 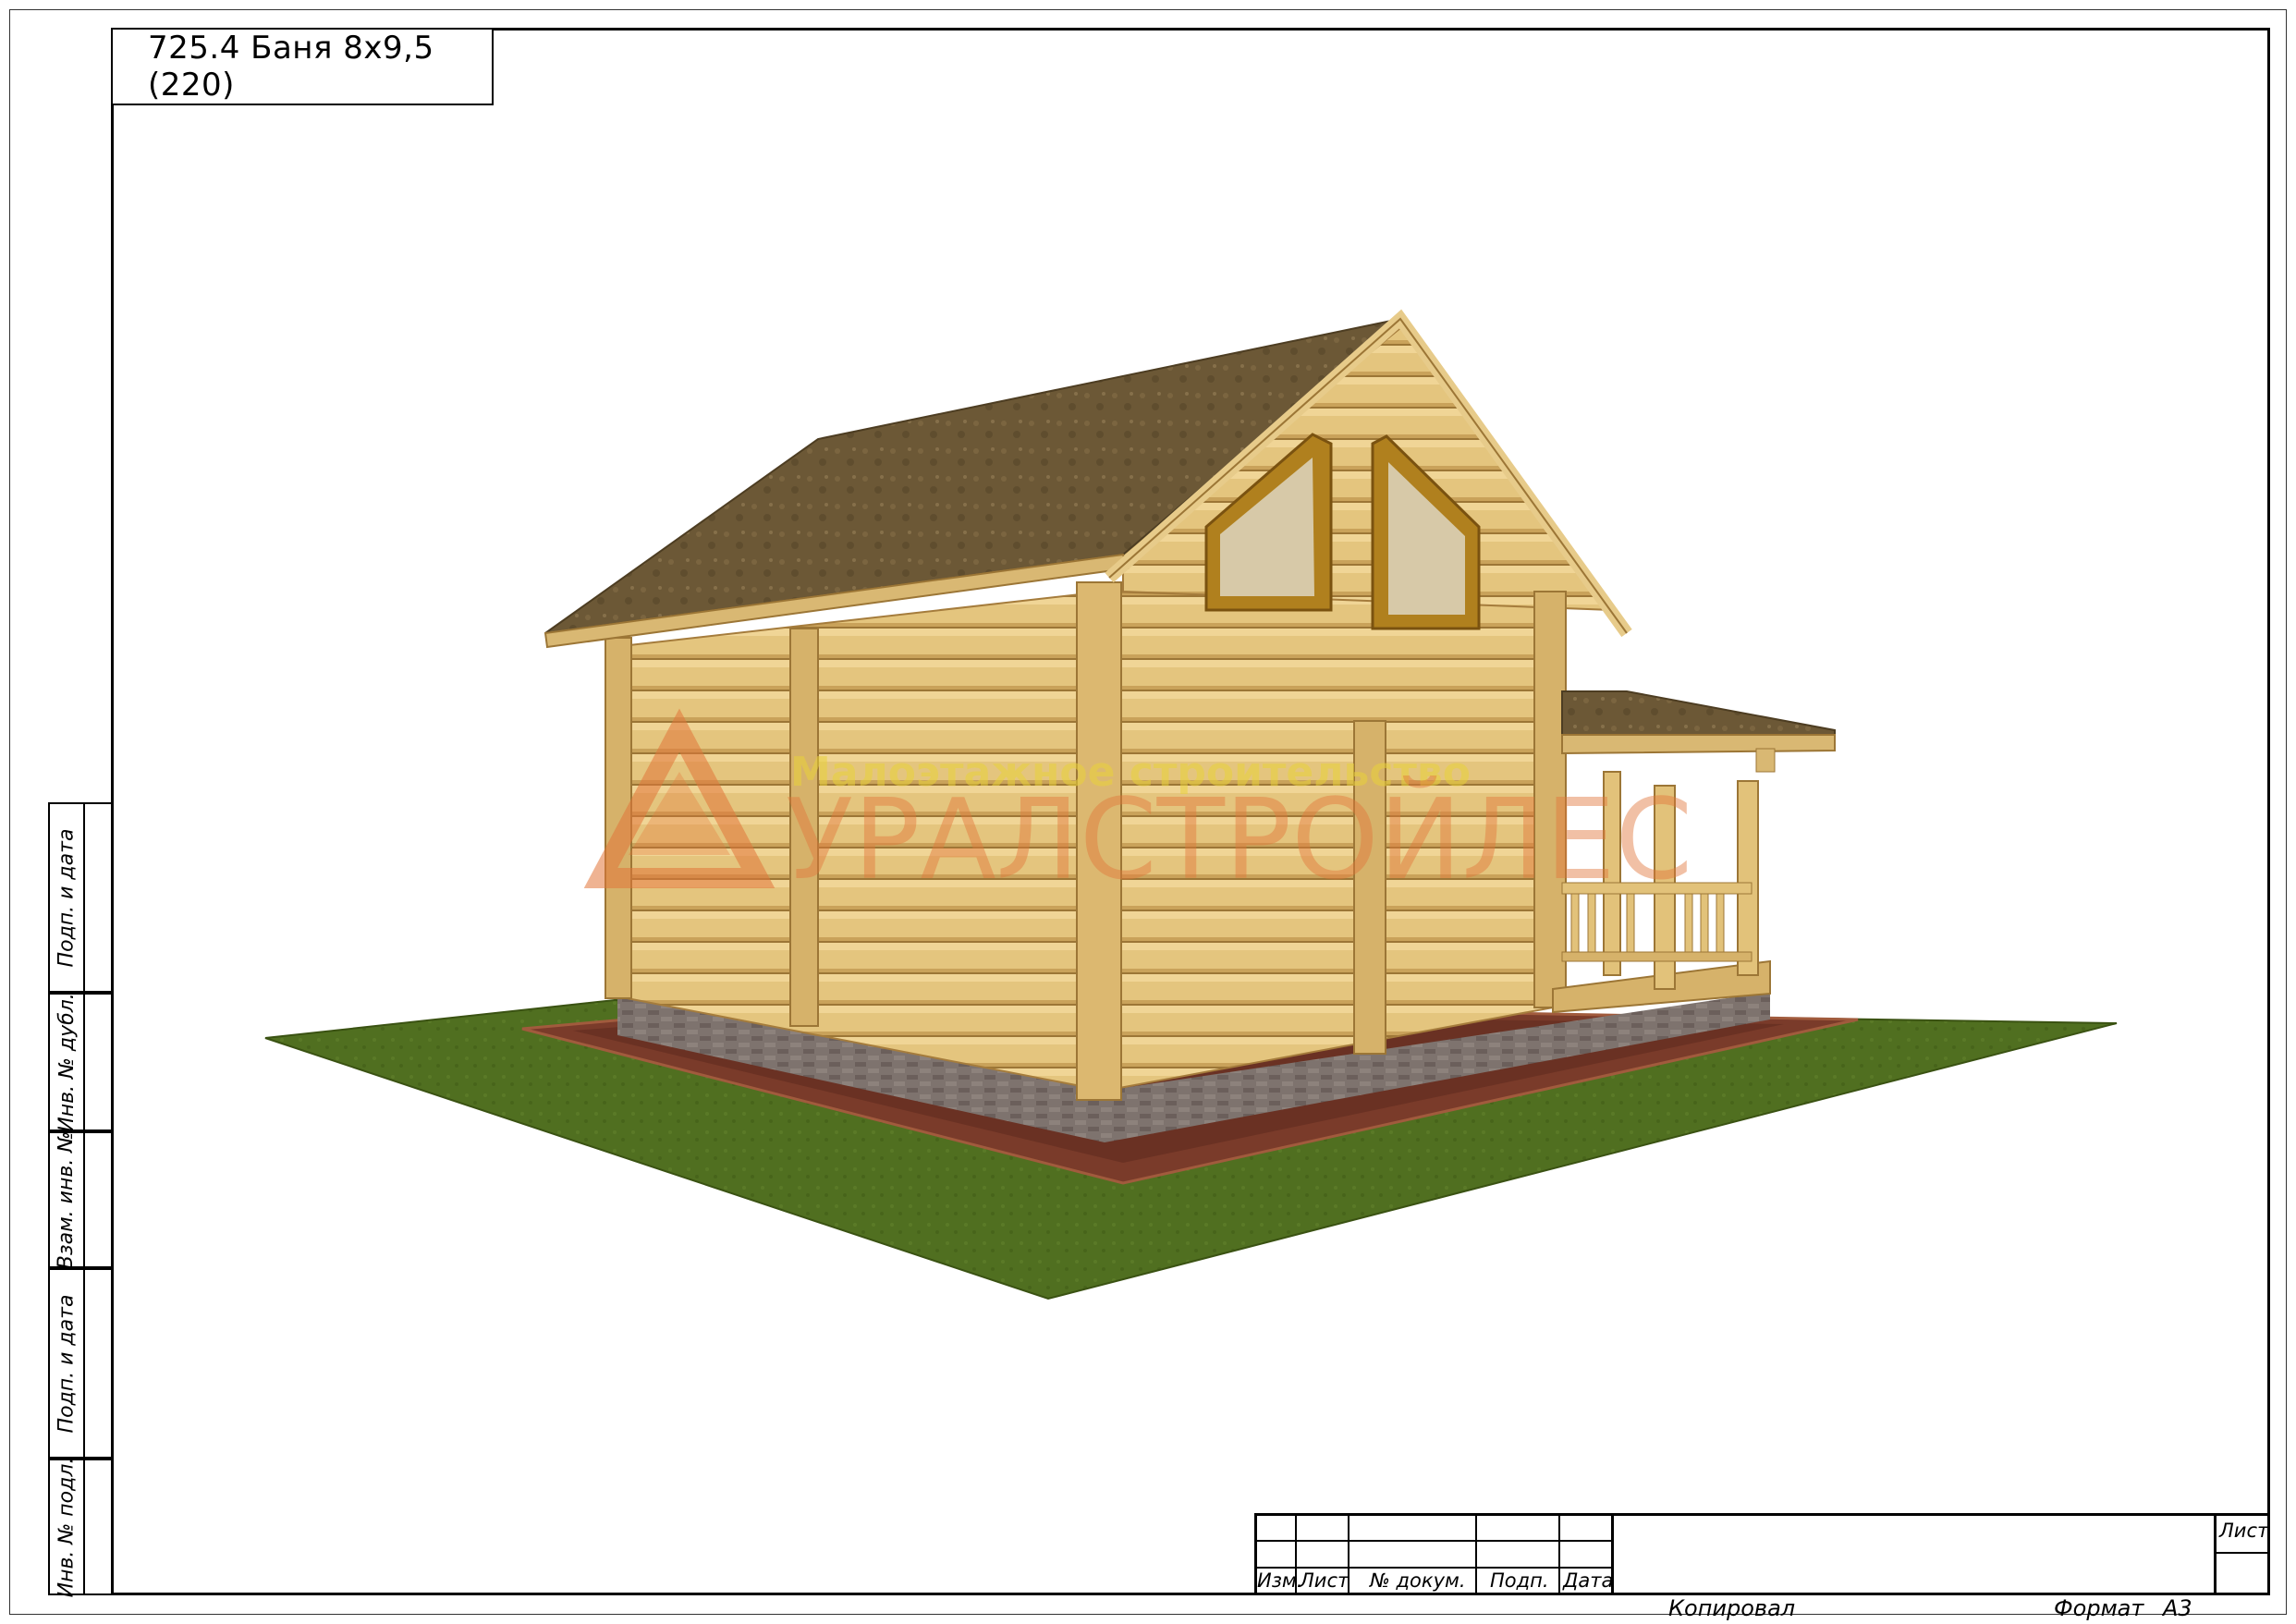 I want to click on sheet-label: Лист, so click(x=2244, y=1531).